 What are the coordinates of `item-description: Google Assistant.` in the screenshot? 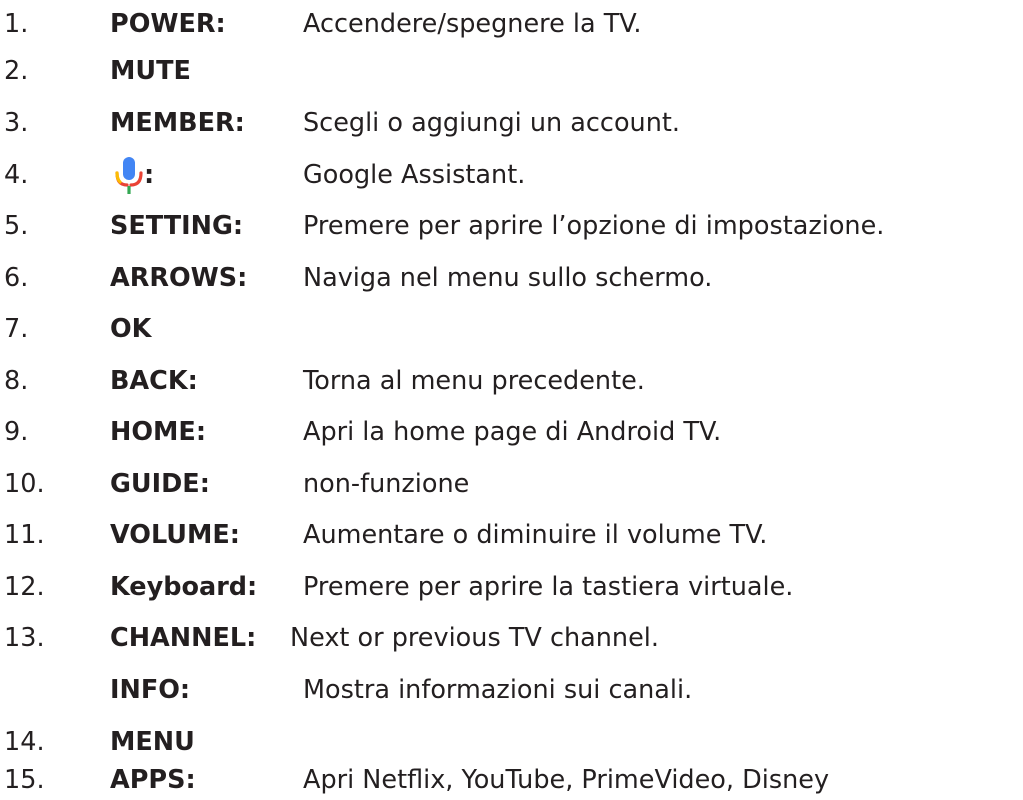 It's located at (414, 175).